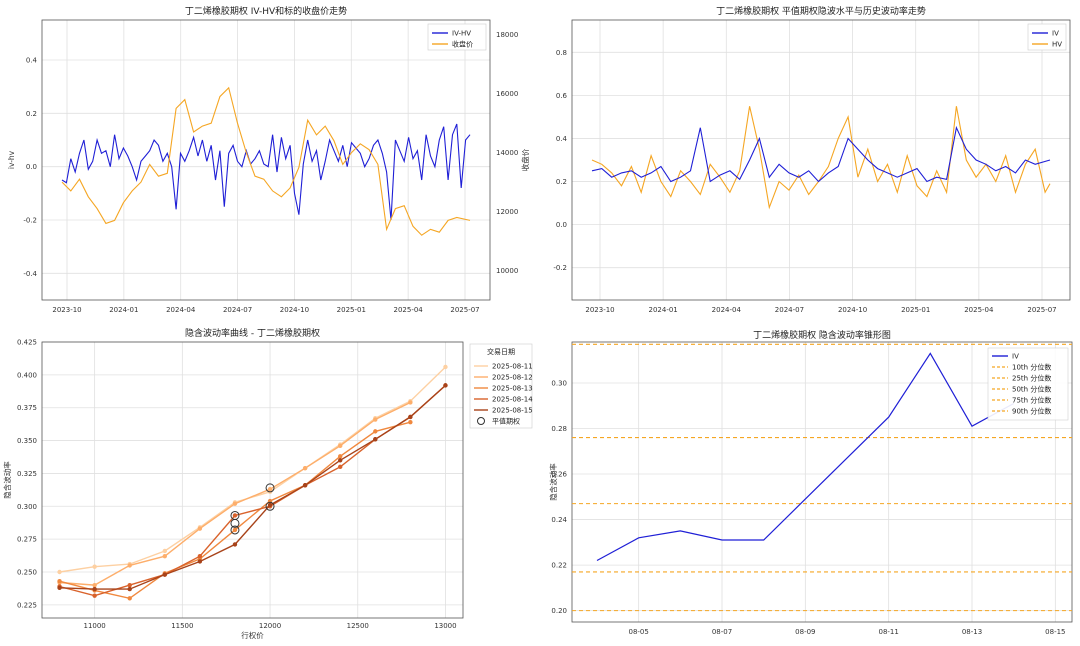 This screenshot has width=1080, height=646. Describe the element at coordinates (461, 34) in the screenshot. I see `legend-label: IV-HV` at that location.